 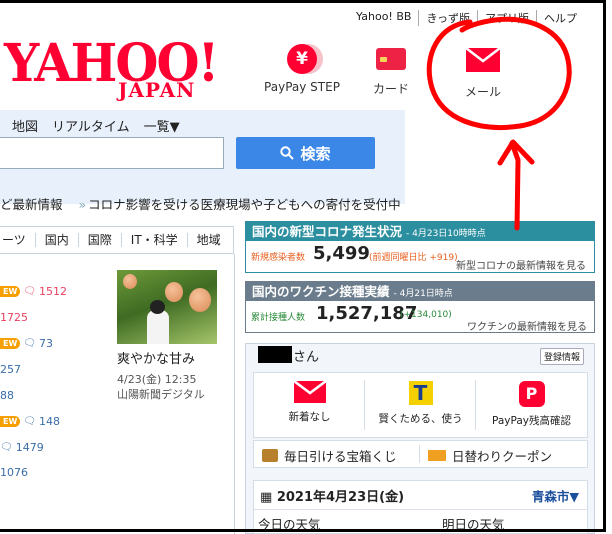 I want to click on nav-map: 地図, so click(x=25, y=125).